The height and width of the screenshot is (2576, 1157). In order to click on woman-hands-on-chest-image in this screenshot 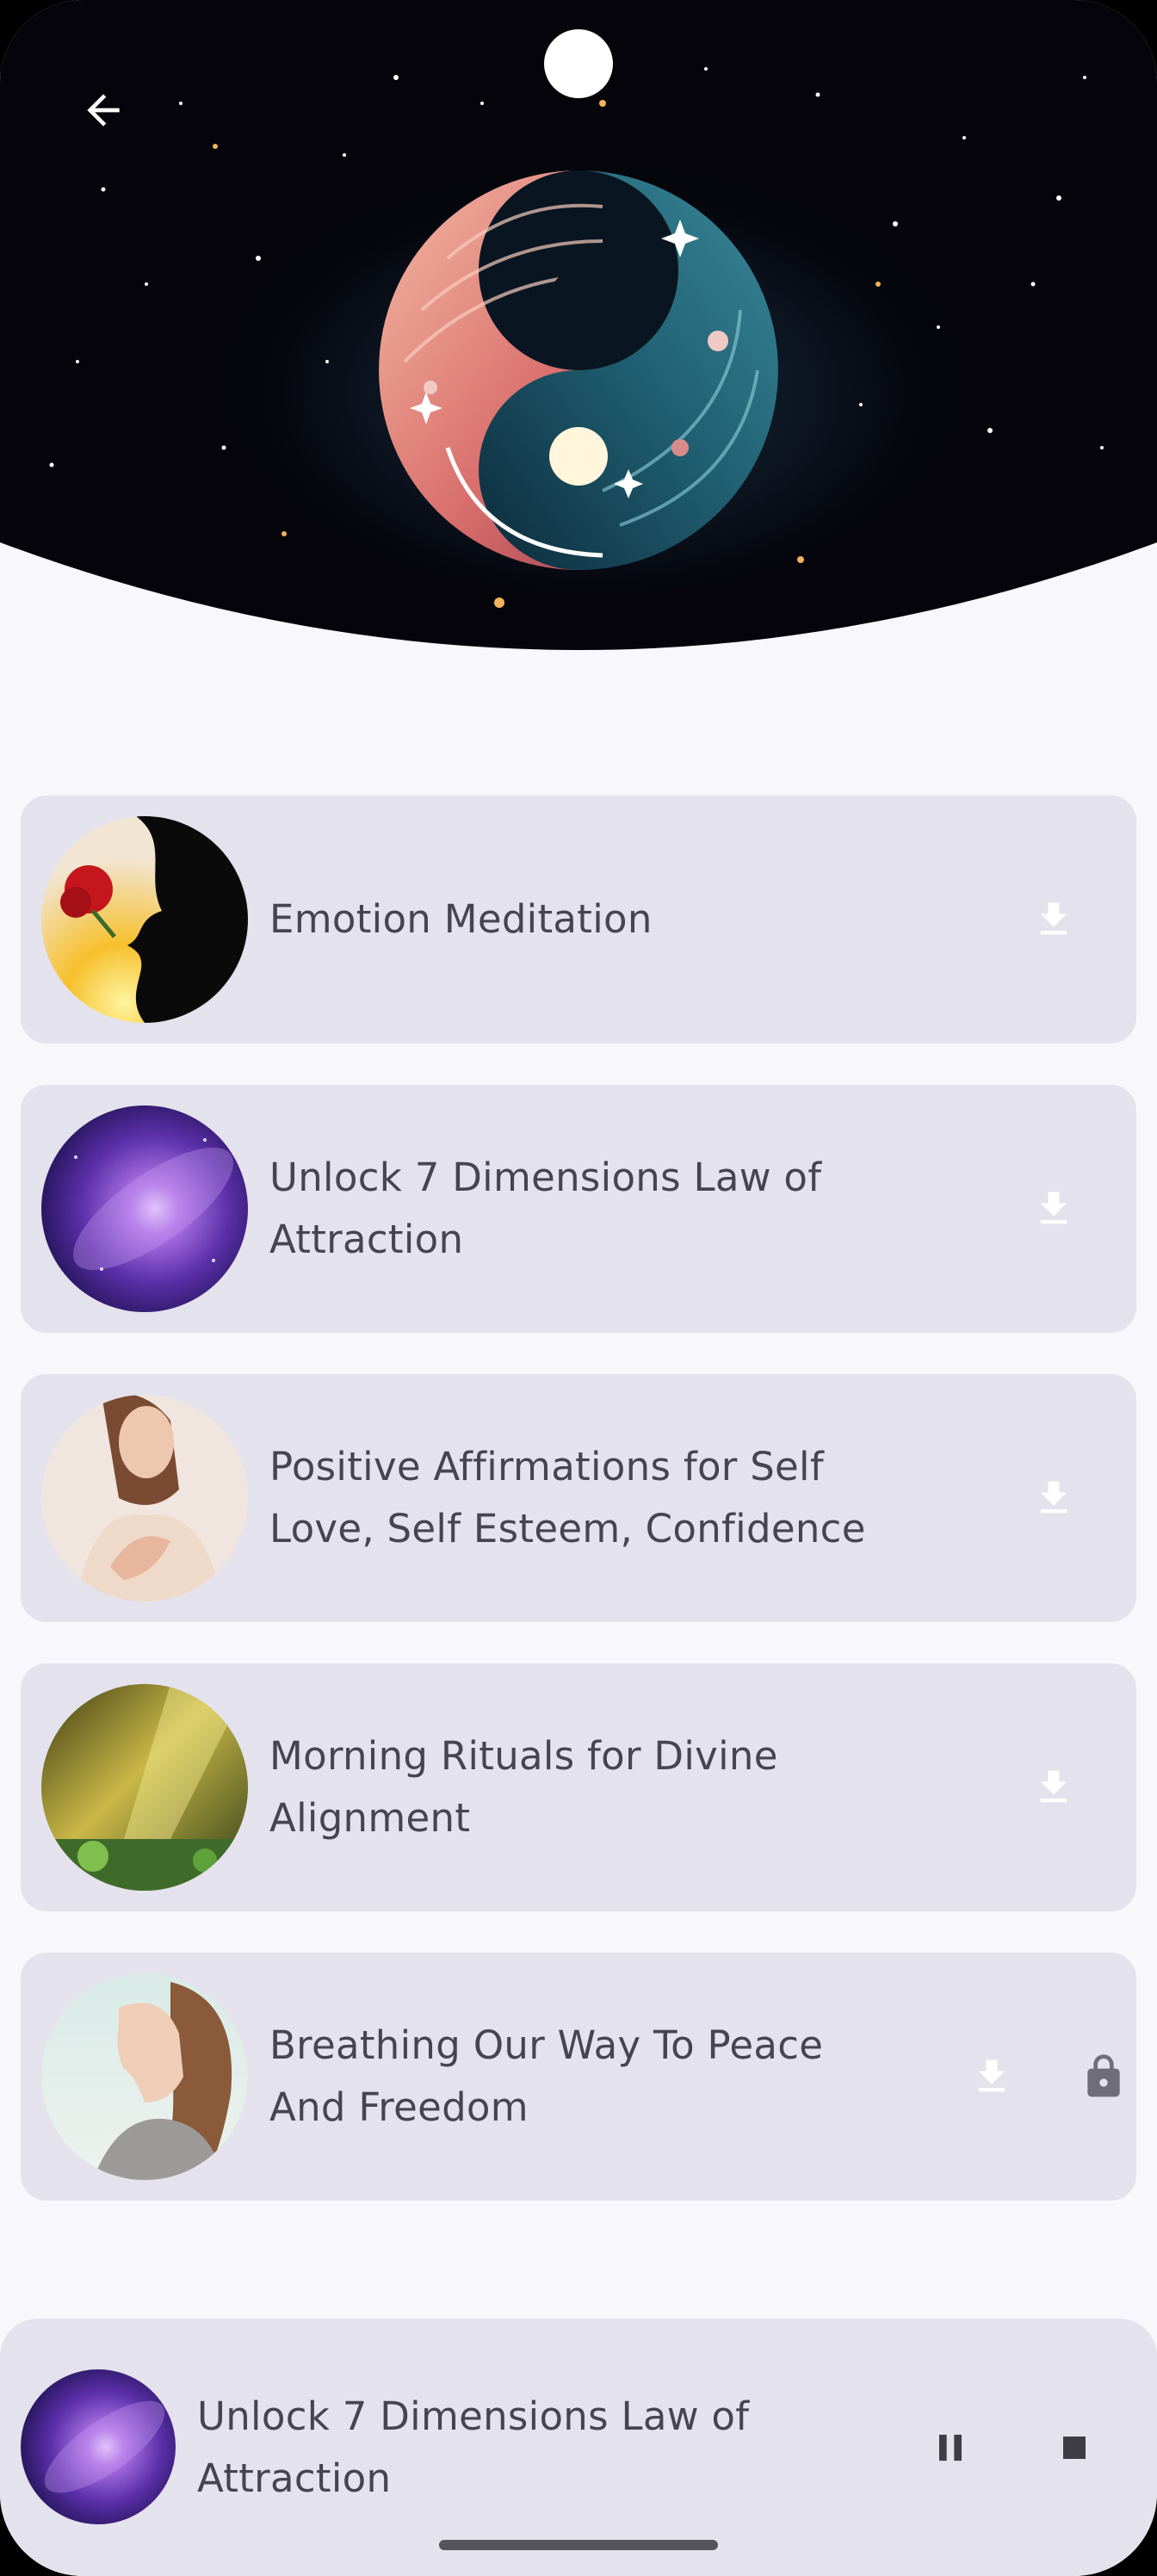, I will do `click(145, 1498)`.